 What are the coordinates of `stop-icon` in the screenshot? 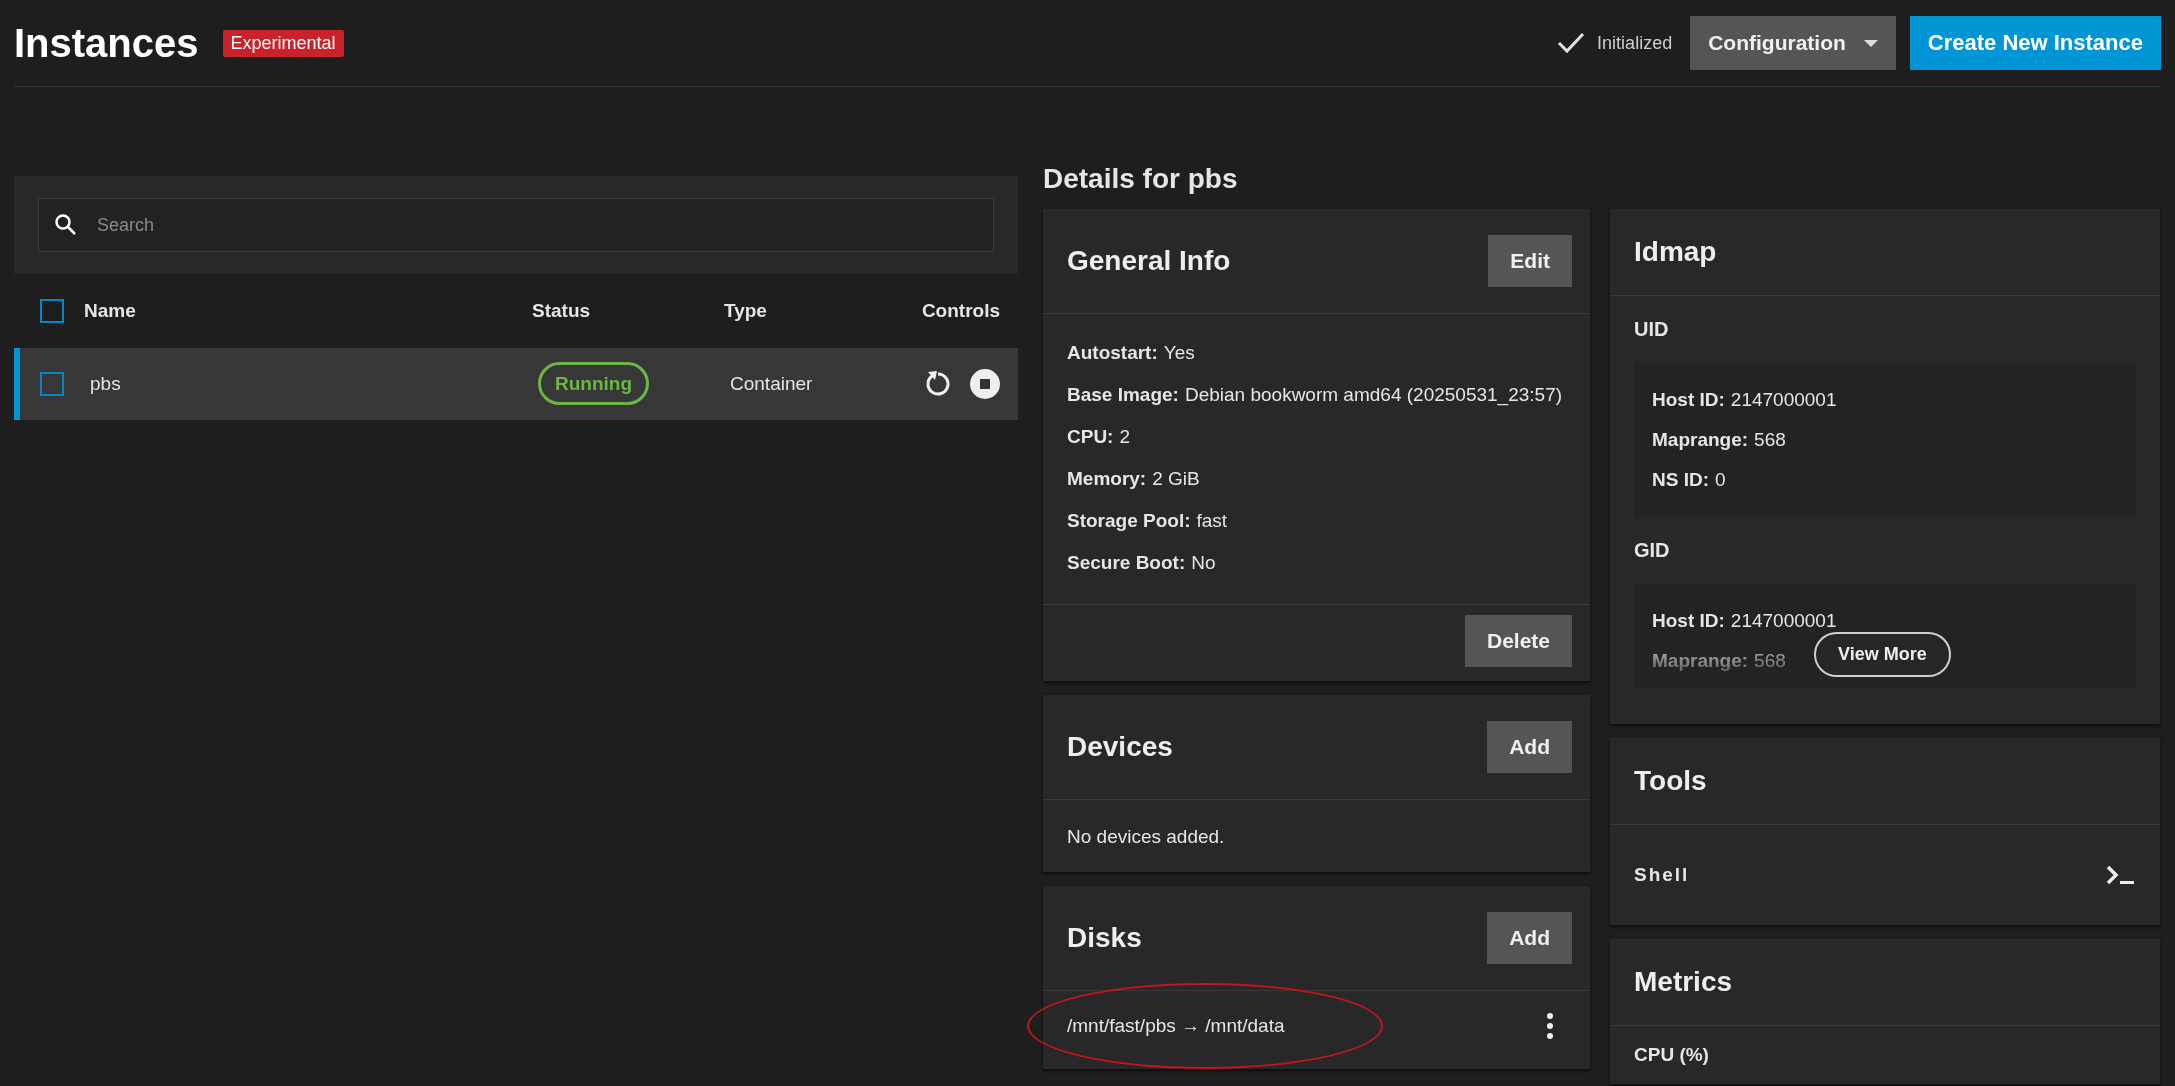 It's located at (985, 384).